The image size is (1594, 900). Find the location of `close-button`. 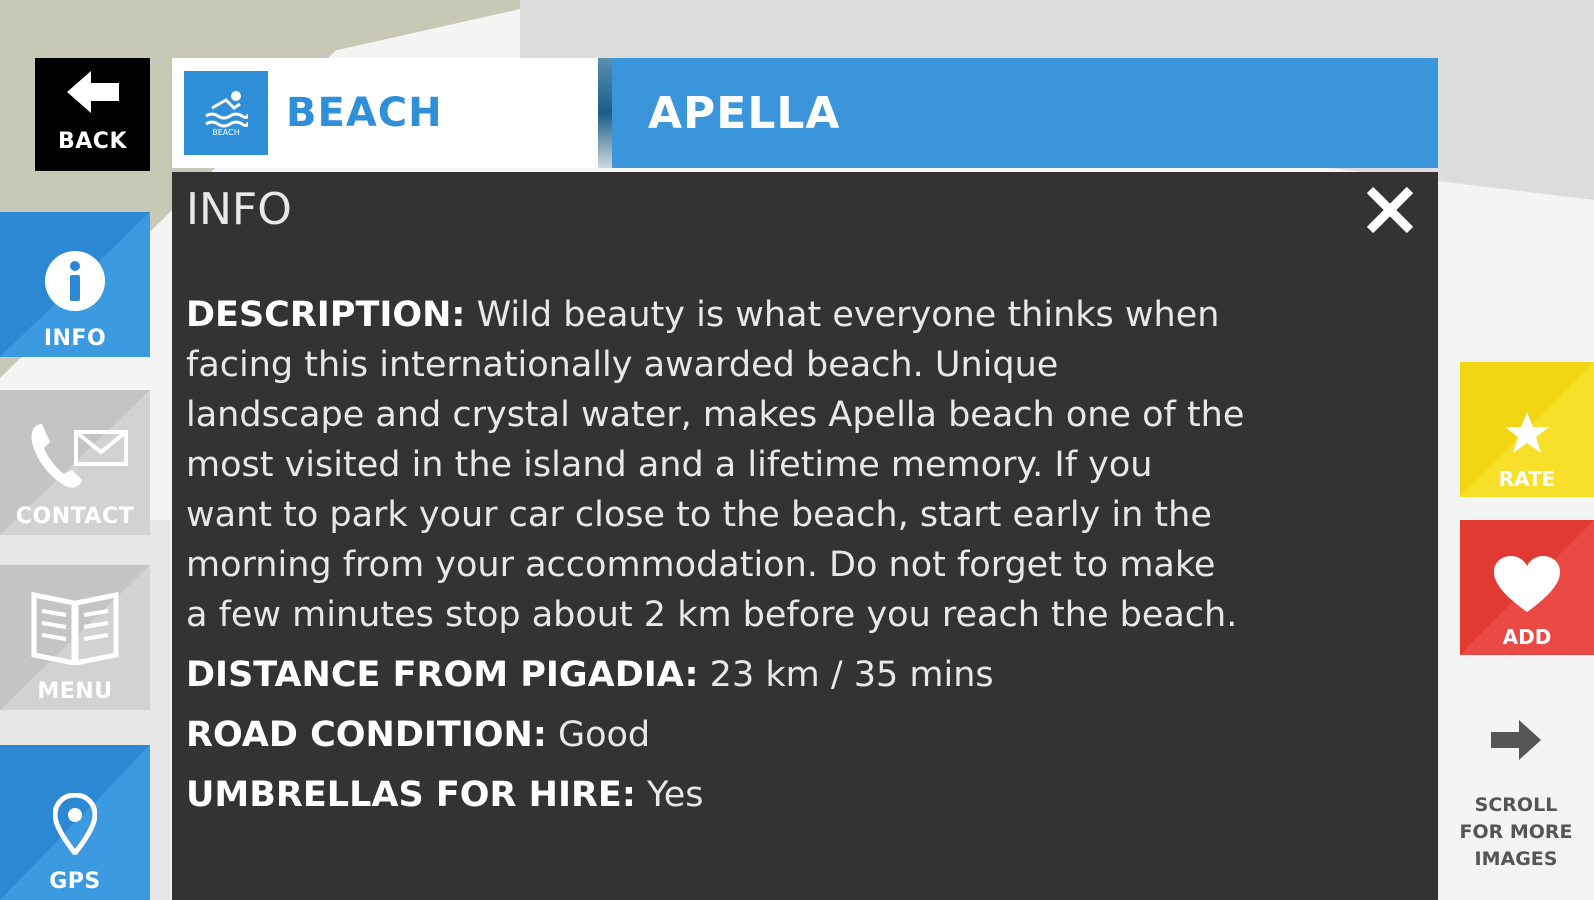

close-button is located at coordinates (1390, 210).